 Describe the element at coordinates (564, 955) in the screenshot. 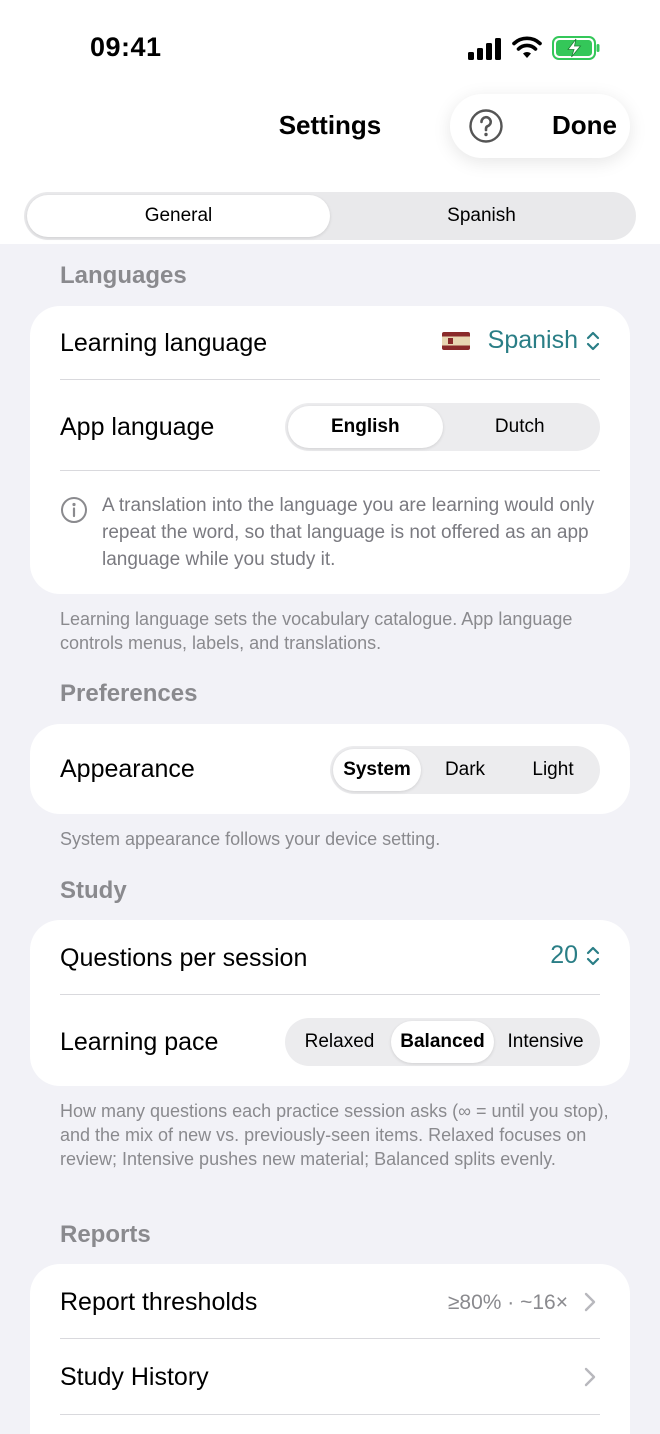

I see `questions-per-session-value: 20` at that location.